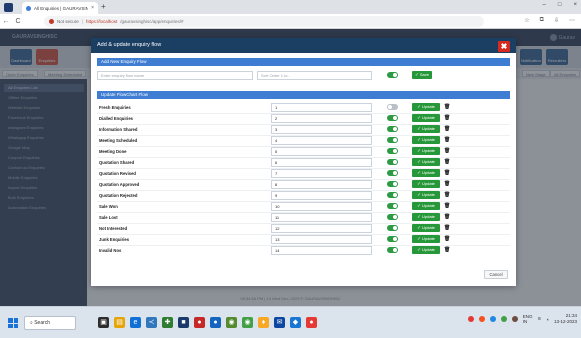  I want to click on flow-row-order-input: 4, so click(321, 140).